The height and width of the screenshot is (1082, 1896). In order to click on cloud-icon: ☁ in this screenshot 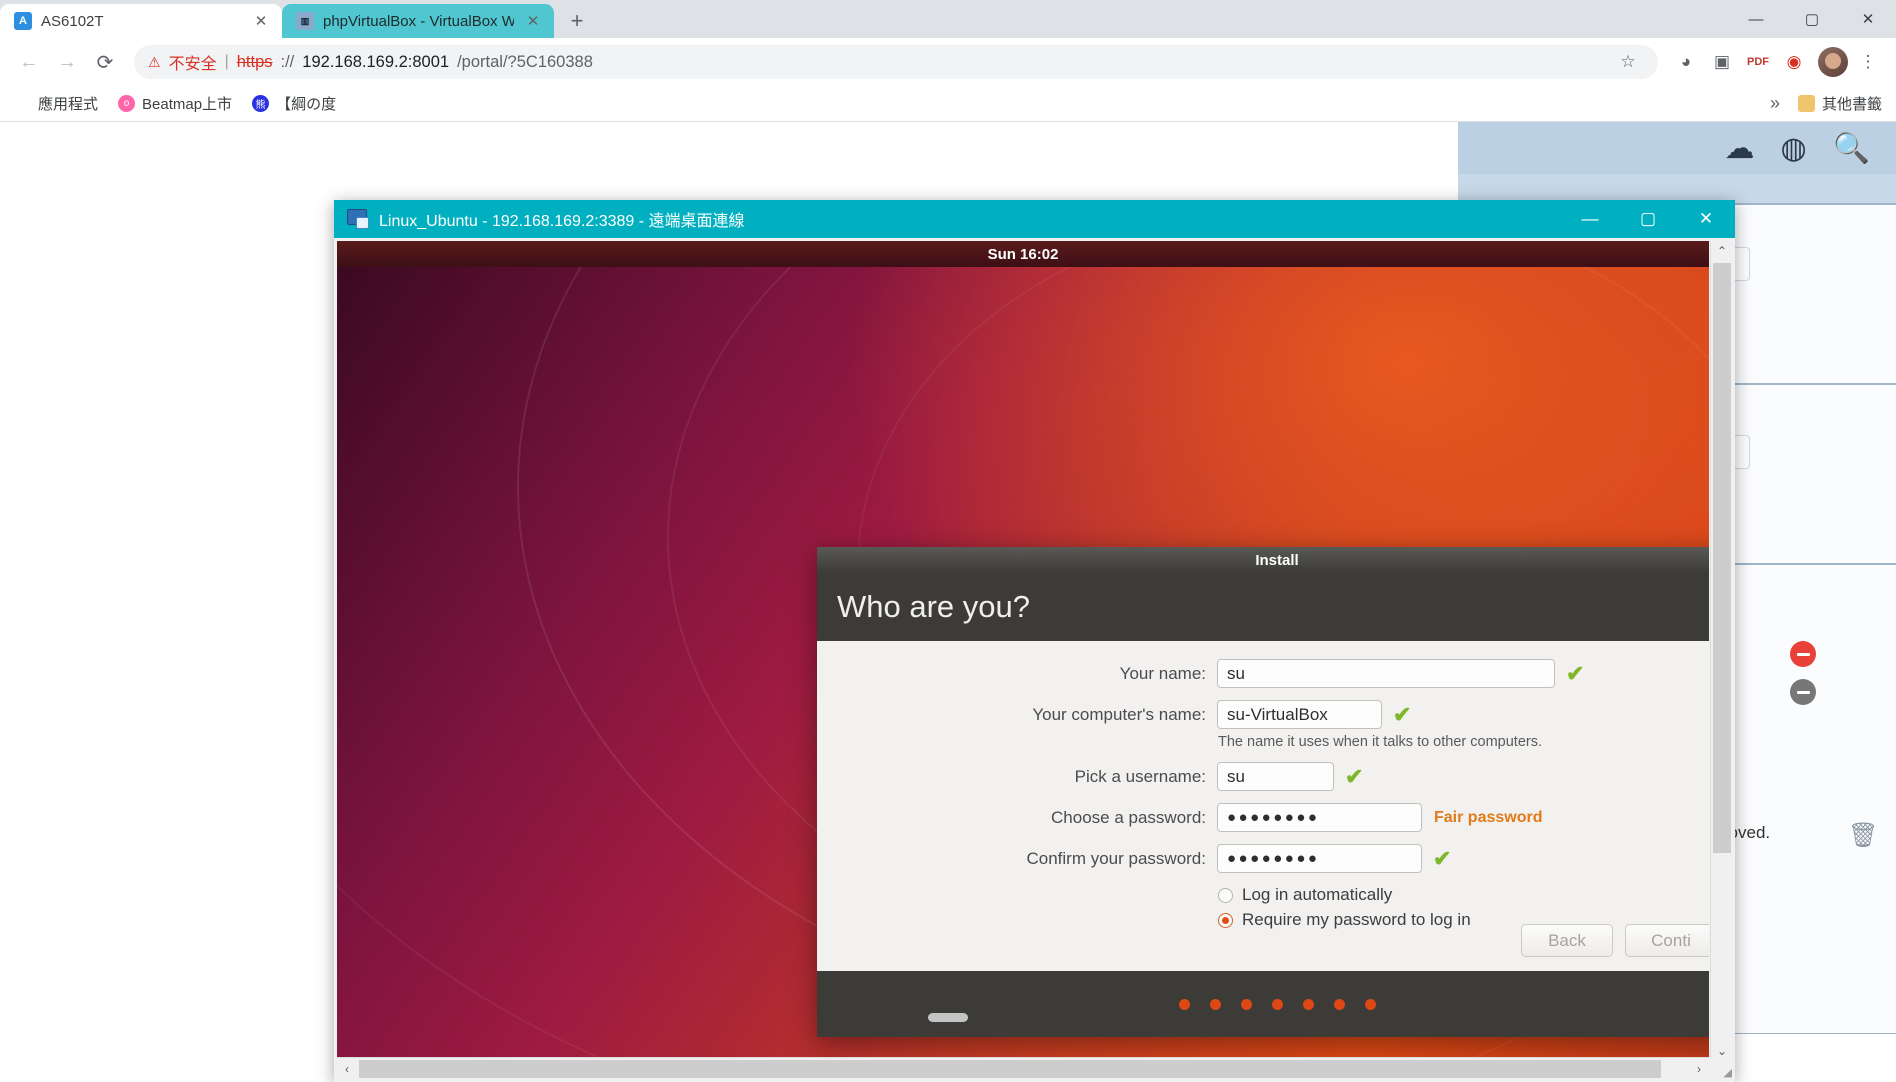, I will do `click(1739, 148)`.